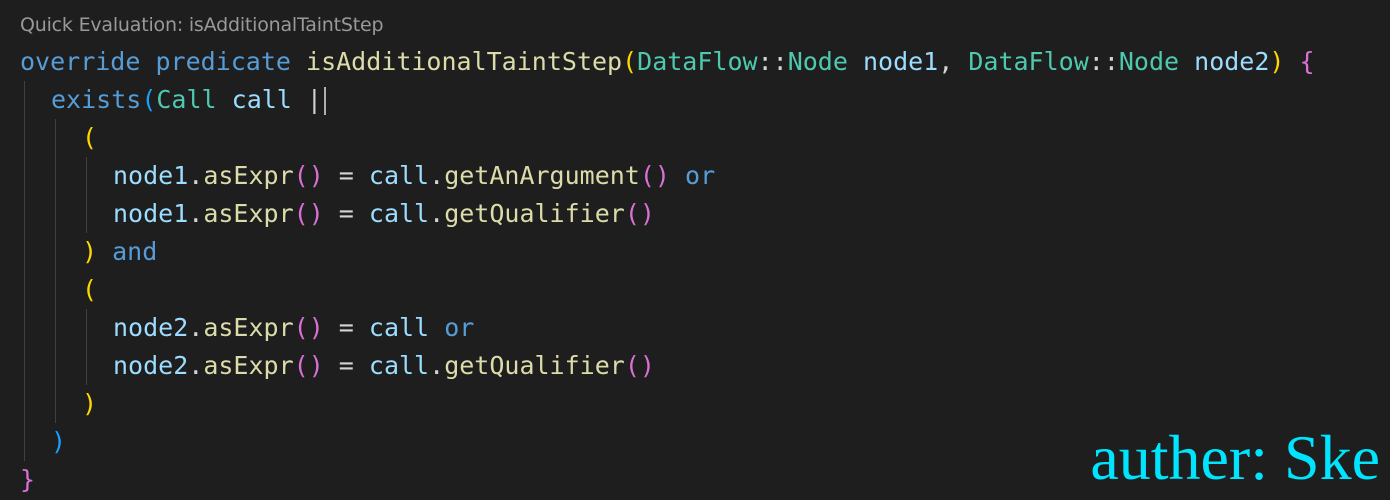  I want to click on code-token: |, so click(306, 99).